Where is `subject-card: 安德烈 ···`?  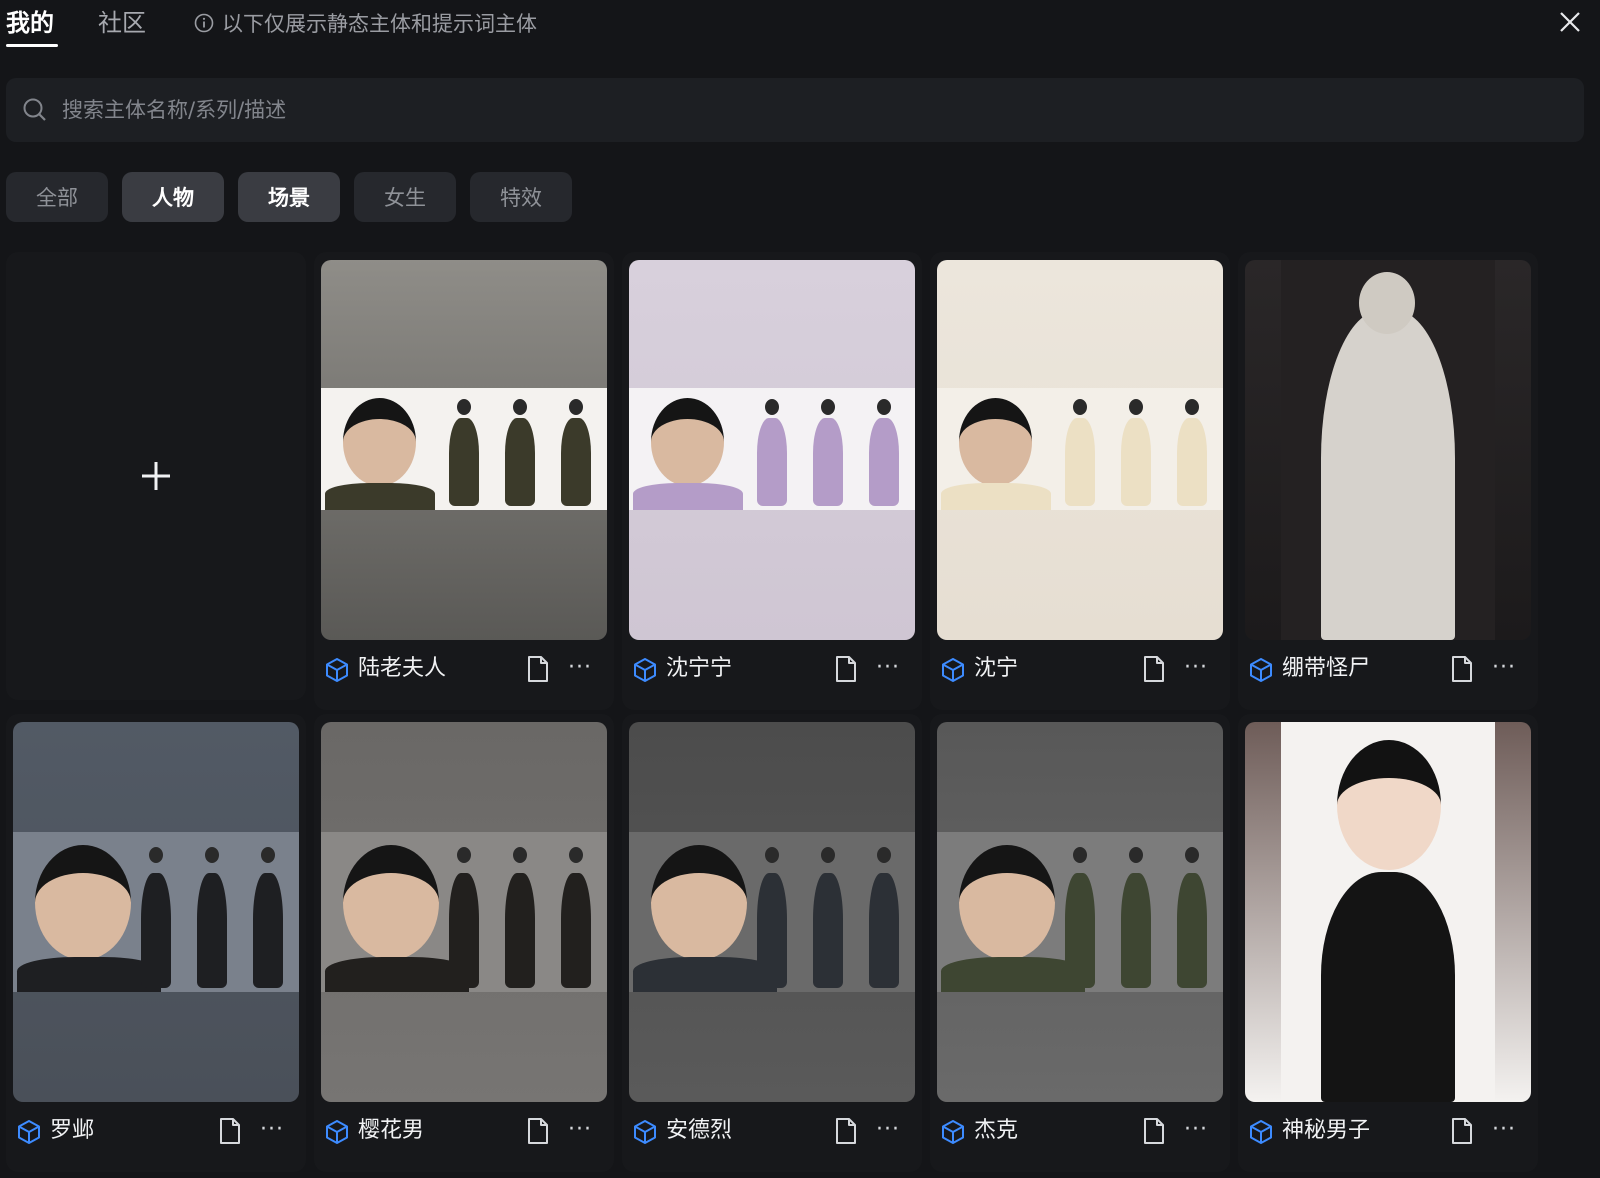 subject-card: 安德烈 ··· is located at coordinates (772, 943).